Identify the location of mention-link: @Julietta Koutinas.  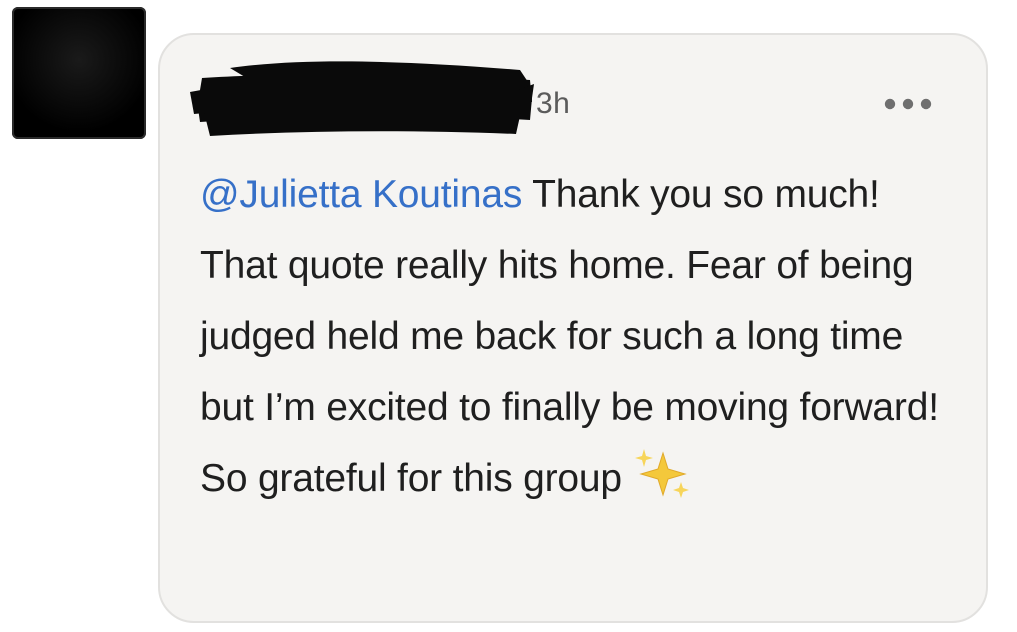
(361, 194).